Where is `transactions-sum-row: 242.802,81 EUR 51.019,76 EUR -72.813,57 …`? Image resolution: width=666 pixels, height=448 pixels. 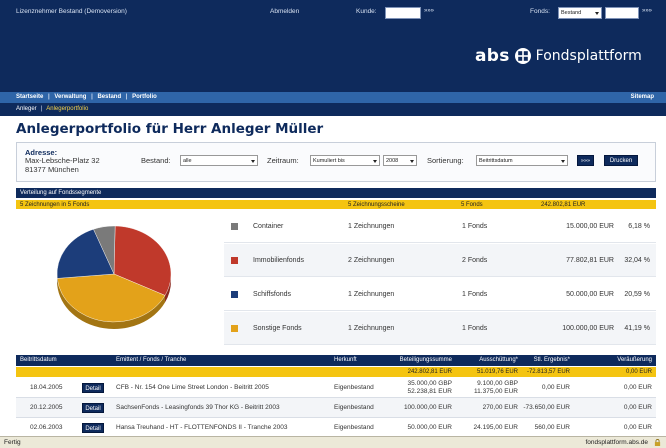
transactions-sum-row: 242.802,81 EUR 51.019,76 EUR -72.813,57 … is located at coordinates (336, 372).